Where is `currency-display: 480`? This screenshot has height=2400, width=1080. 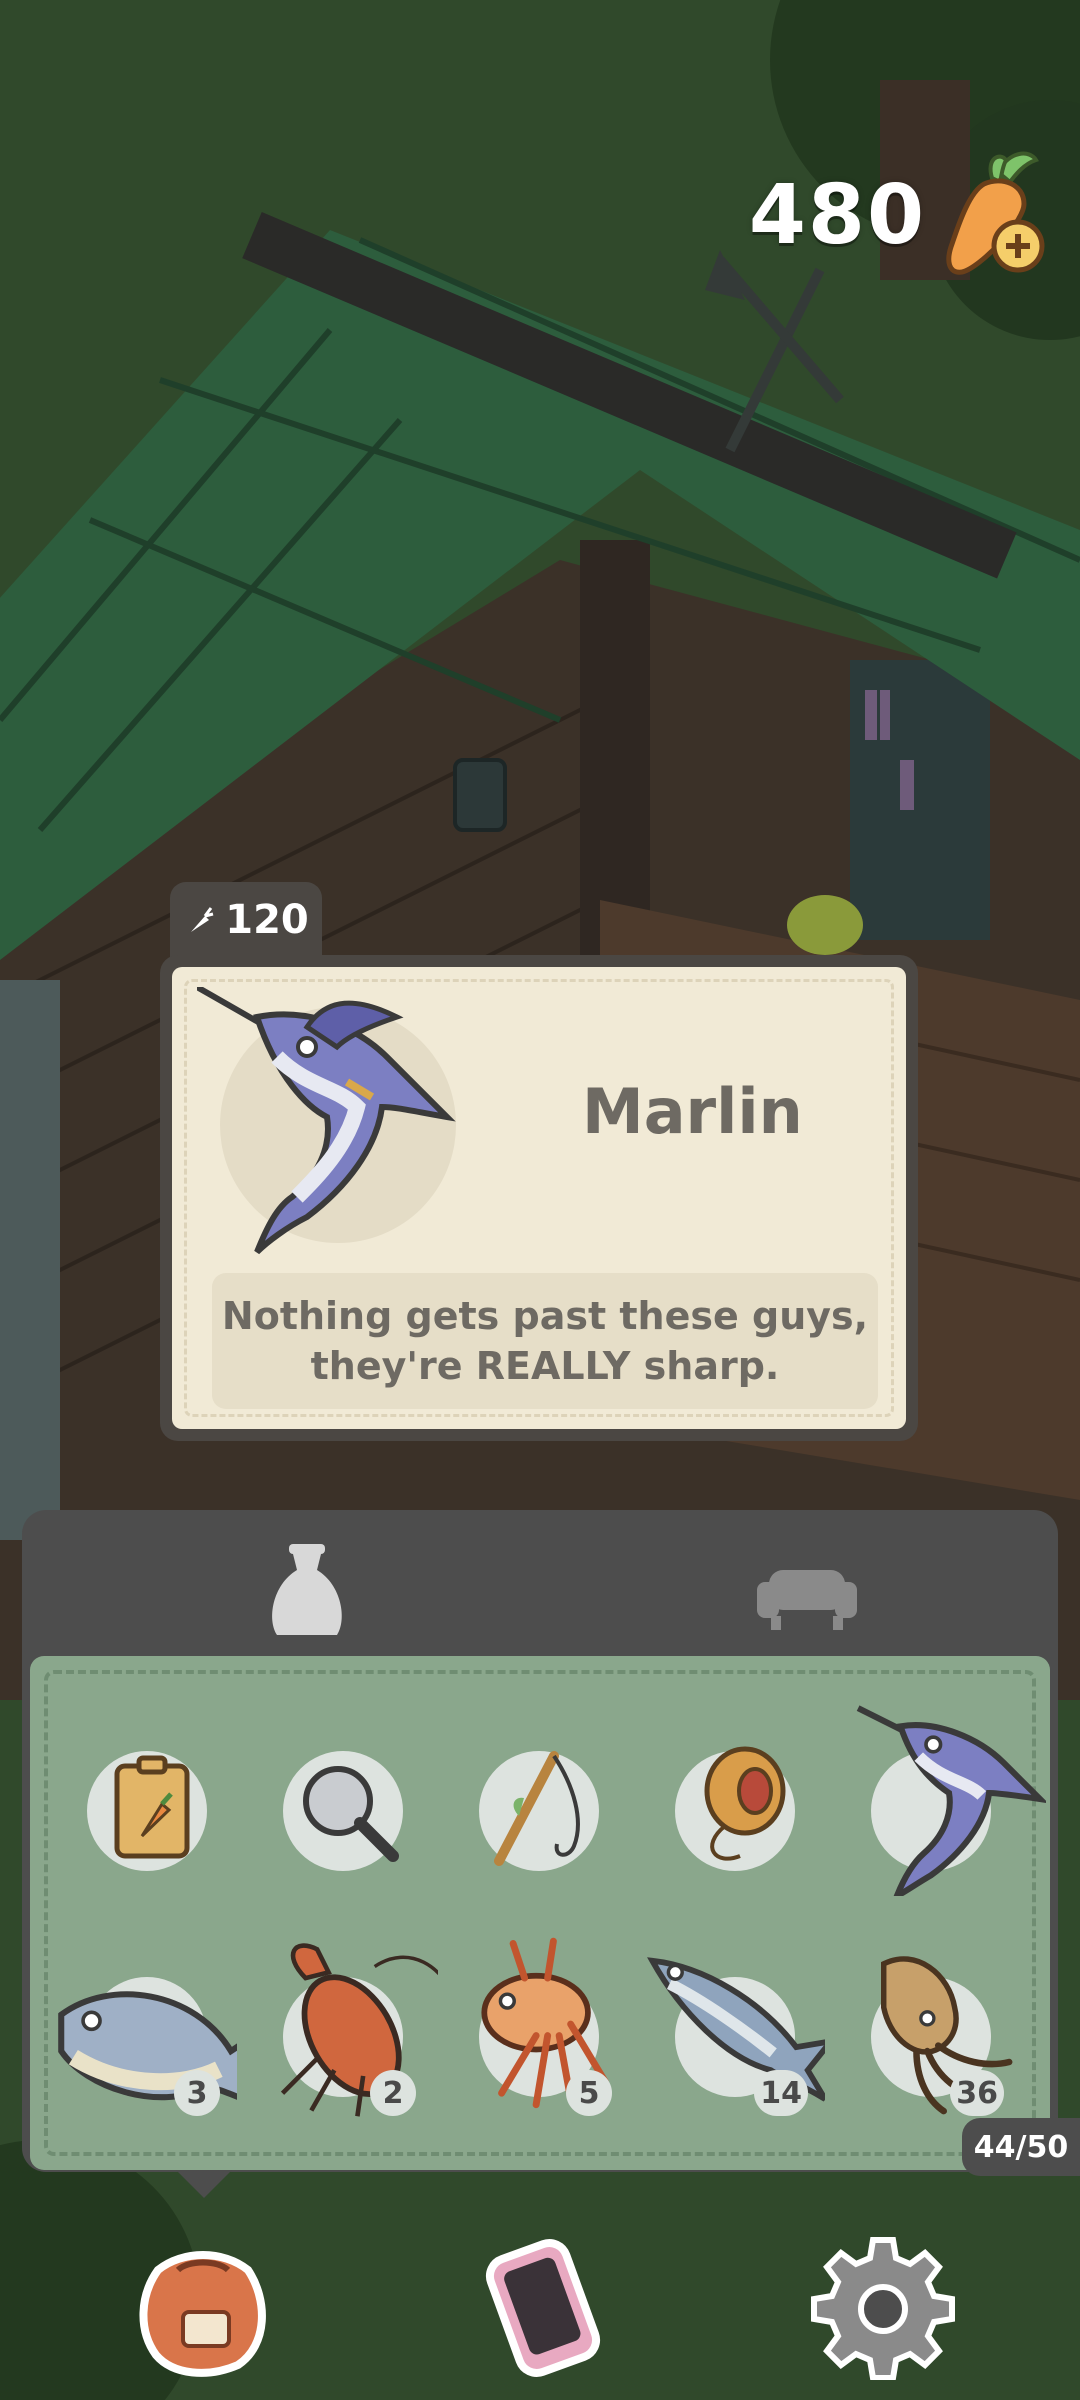 currency-display: 480 is located at coordinates (899, 215).